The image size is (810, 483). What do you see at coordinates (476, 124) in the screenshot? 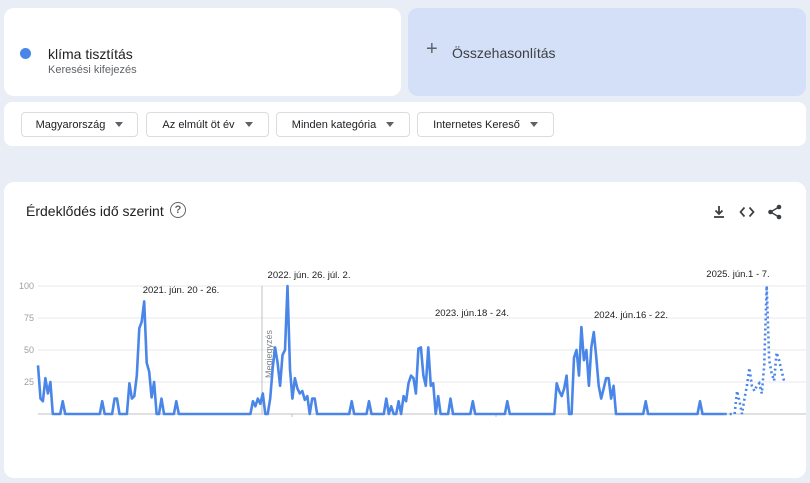
I see `filter-search-type-label: Internetes Kereső` at bounding box center [476, 124].